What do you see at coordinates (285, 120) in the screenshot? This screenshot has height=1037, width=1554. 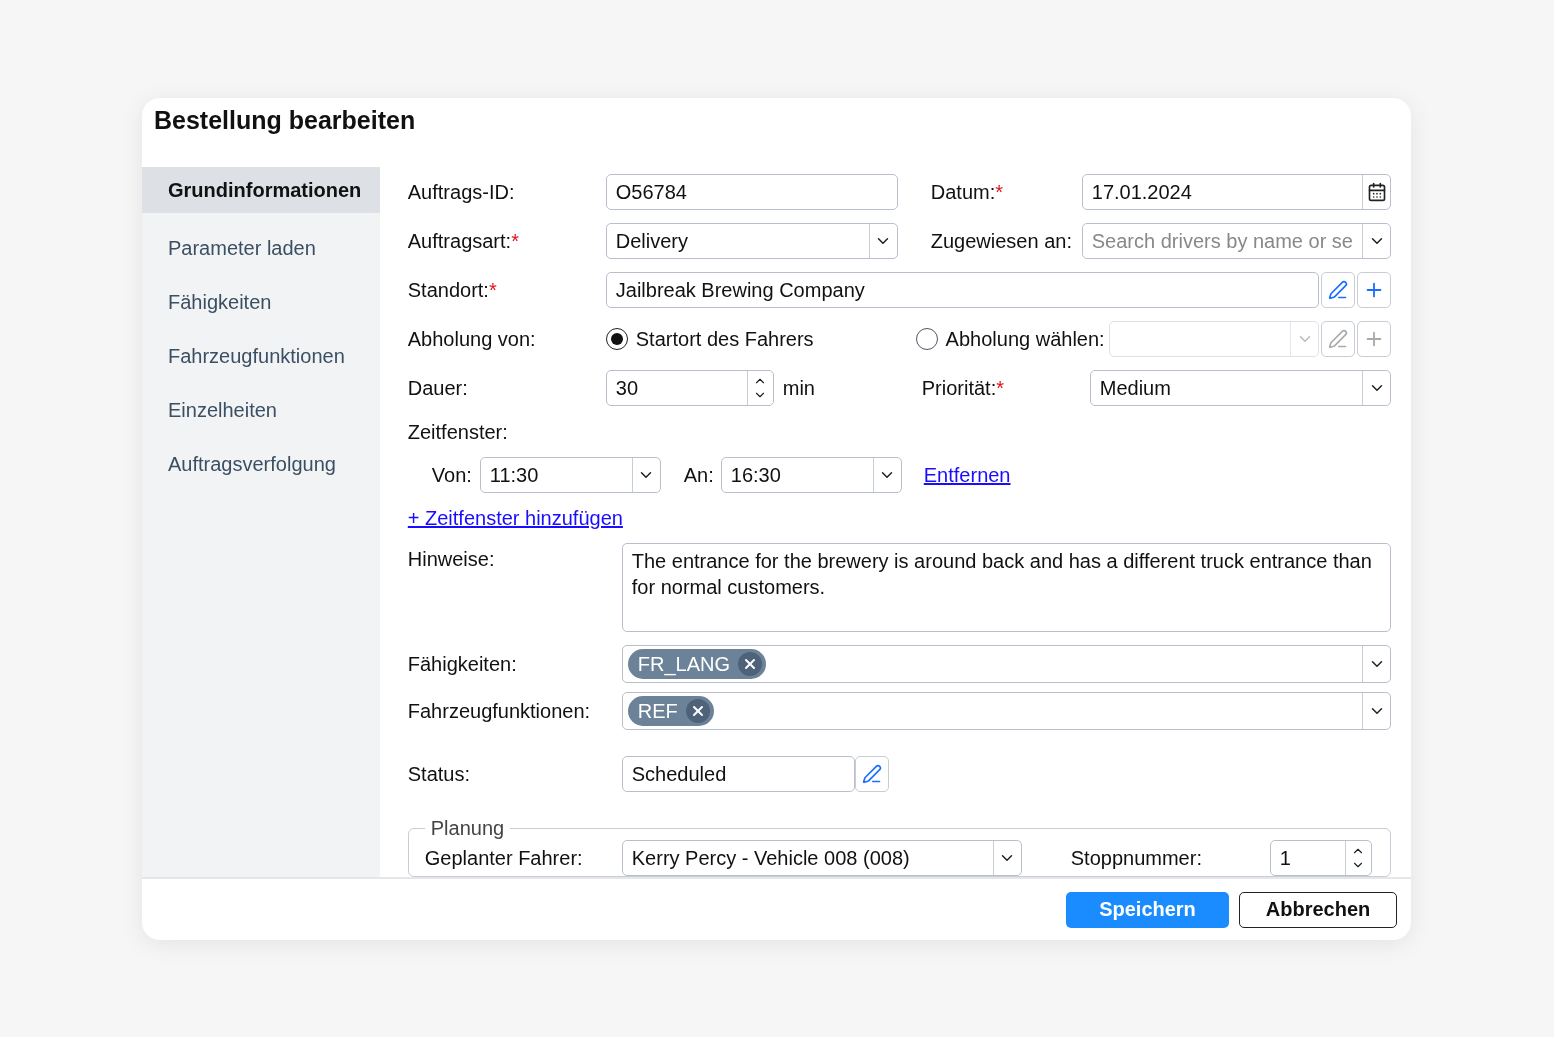 I see `dialog-title: Bestellung bearbeiten` at bounding box center [285, 120].